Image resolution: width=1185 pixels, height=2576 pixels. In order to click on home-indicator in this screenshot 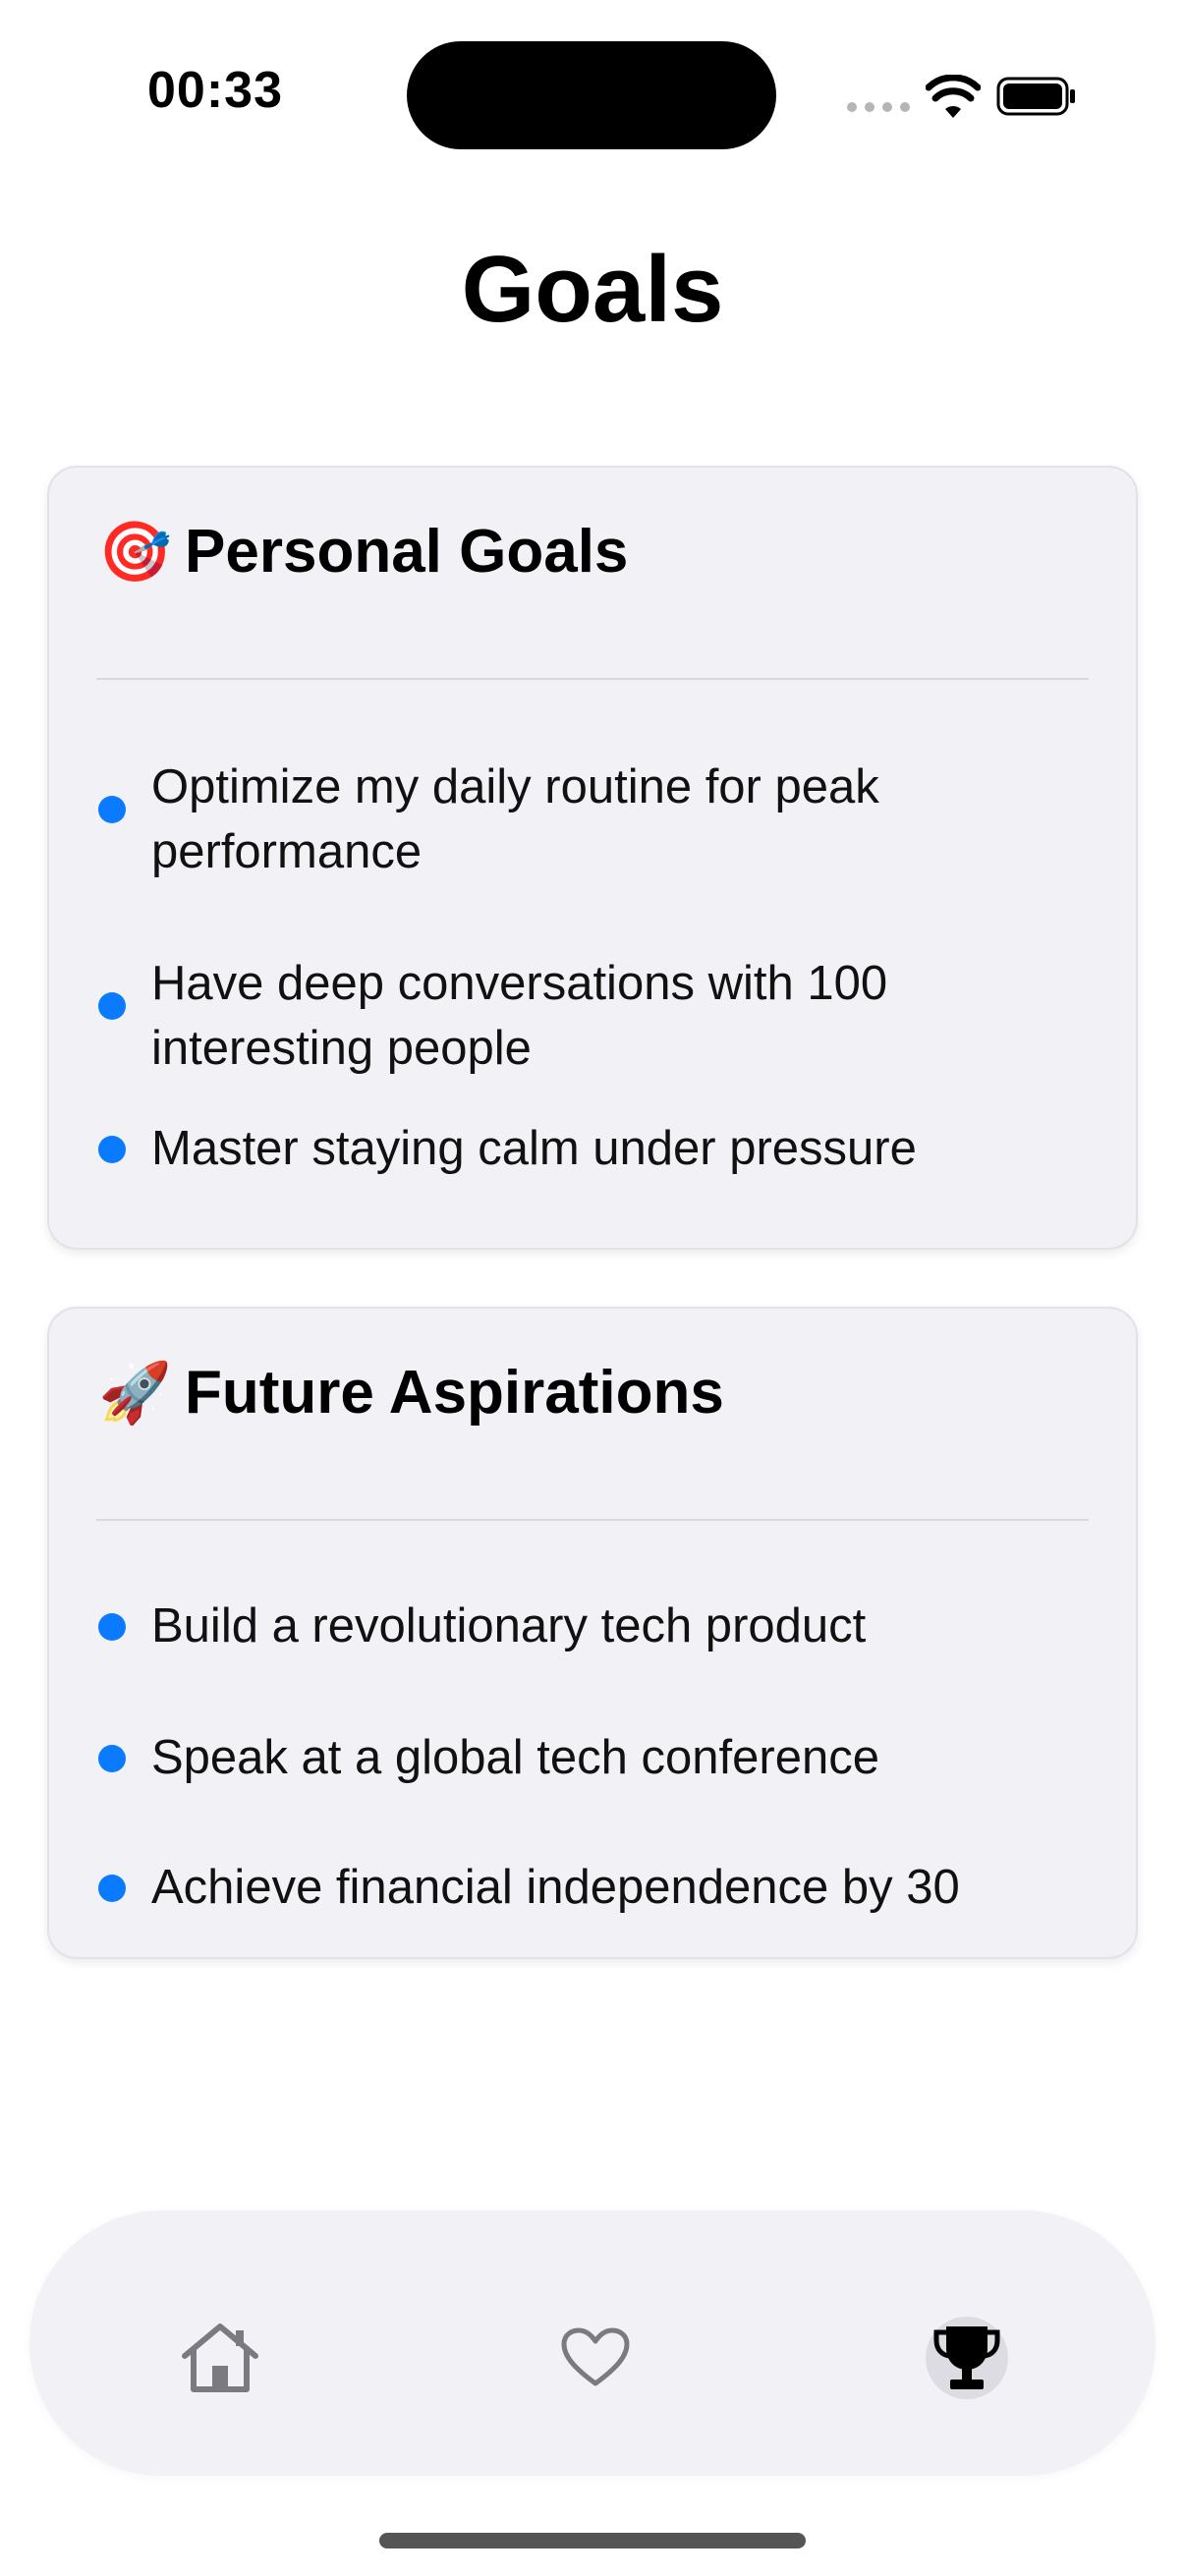, I will do `click(592, 2540)`.